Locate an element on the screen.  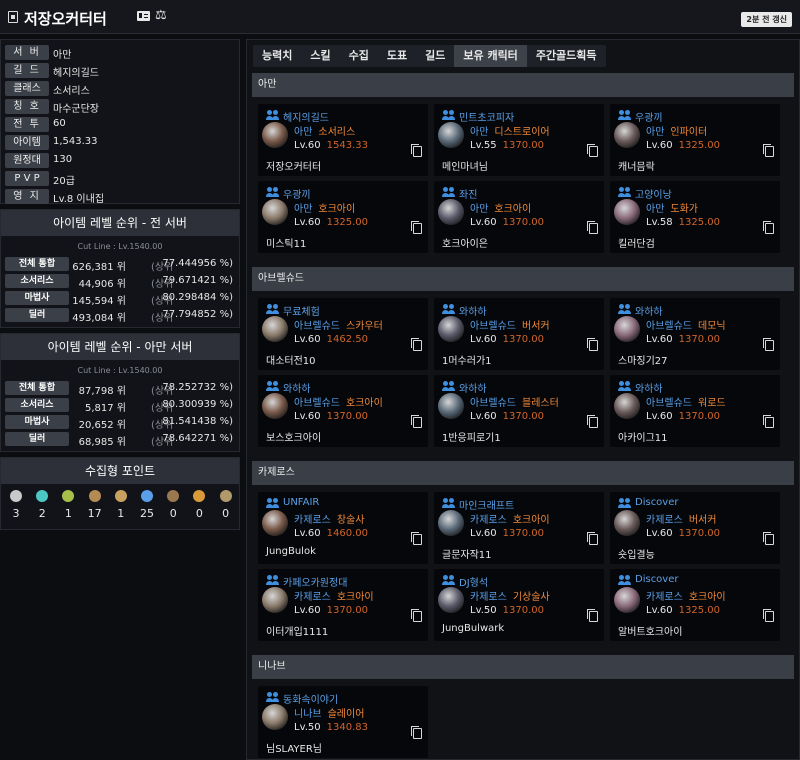
collect-item: 3 is located at coordinates (16, 505).